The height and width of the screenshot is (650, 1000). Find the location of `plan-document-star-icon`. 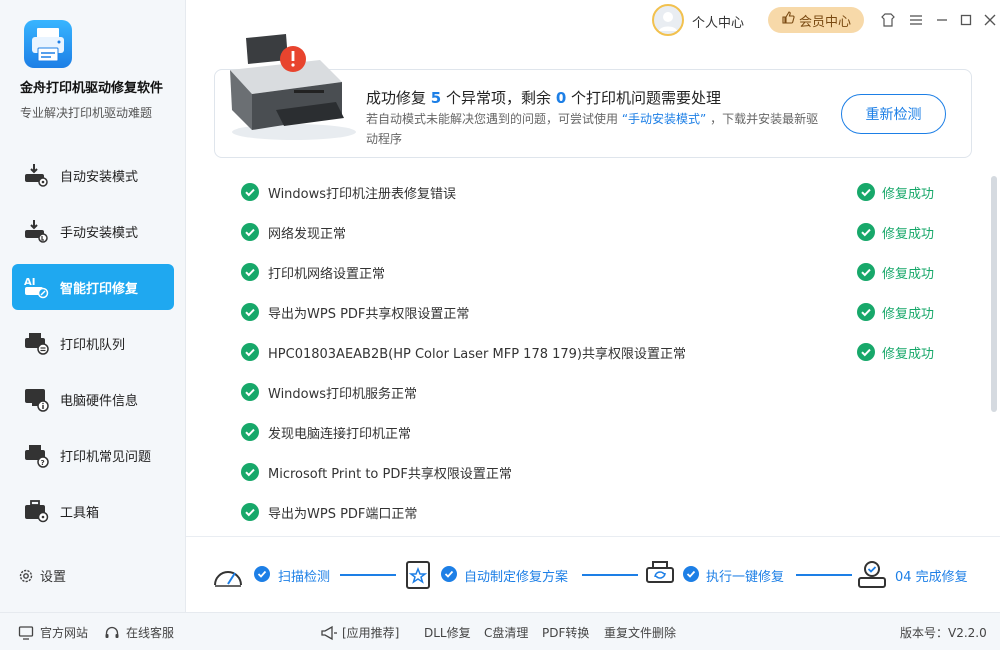

plan-document-star-icon is located at coordinates (418, 575).